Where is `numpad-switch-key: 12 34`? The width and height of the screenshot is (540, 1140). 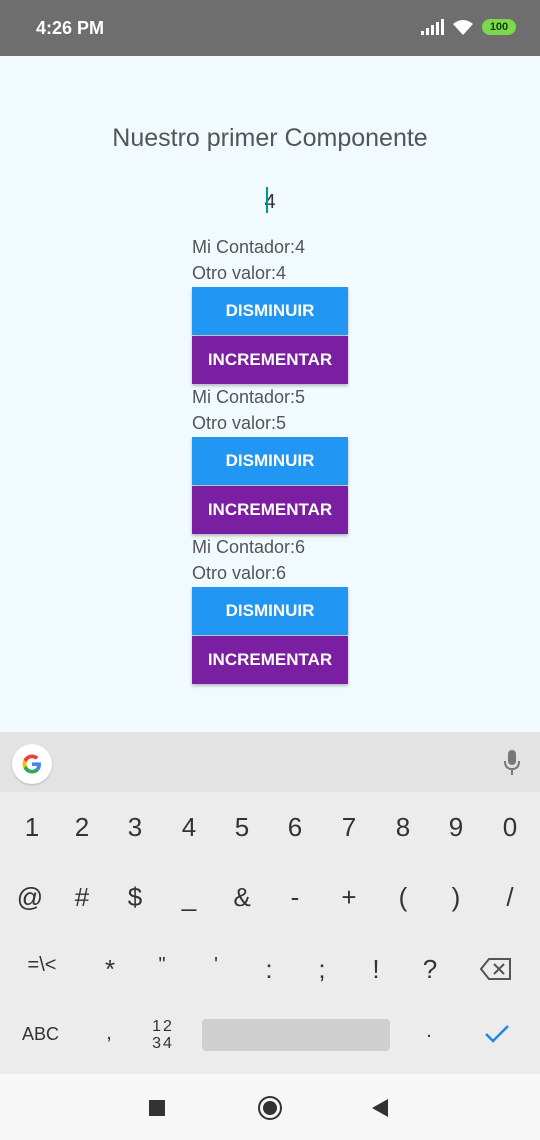 numpad-switch-key: 12 34 is located at coordinates (163, 1035).